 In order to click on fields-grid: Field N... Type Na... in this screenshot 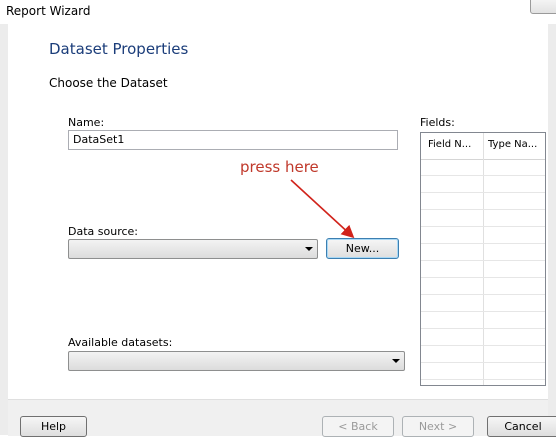, I will do `click(483, 259)`.